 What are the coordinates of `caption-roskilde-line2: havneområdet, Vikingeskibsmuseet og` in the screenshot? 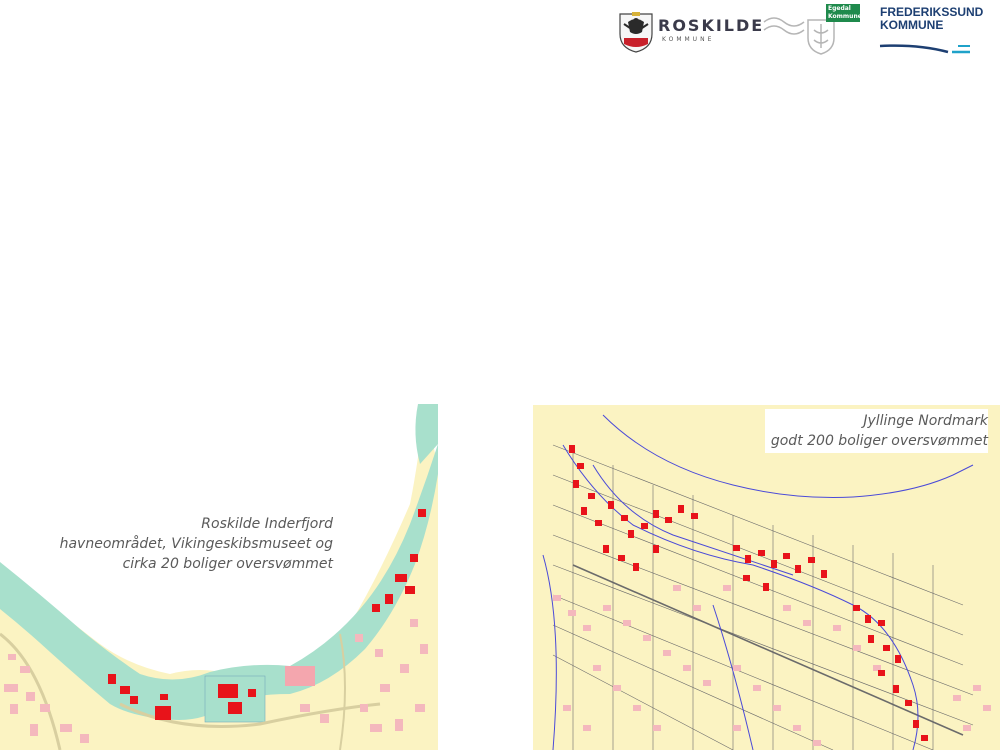 It's located at (196, 544).